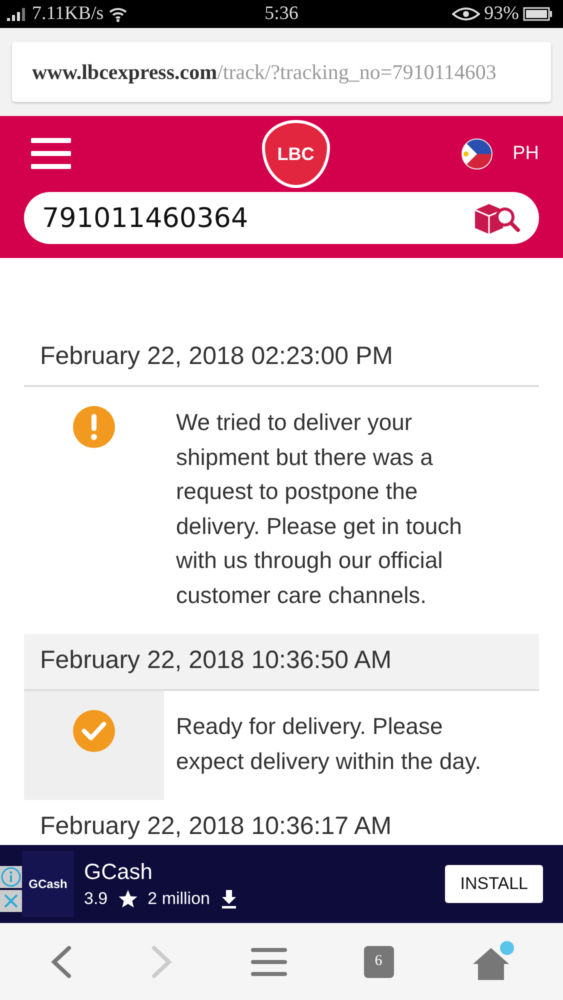 The image size is (563, 1000). Describe the element at coordinates (281, 14) in the screenshot. I see `clock: 5:36` at that location.